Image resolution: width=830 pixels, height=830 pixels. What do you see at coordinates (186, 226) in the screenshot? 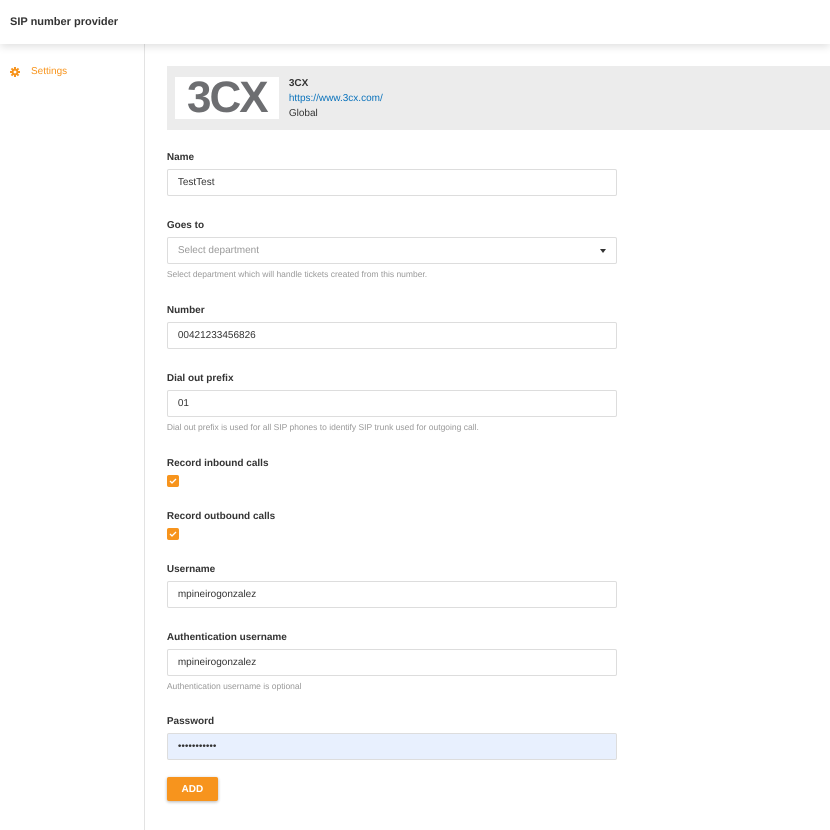
I see `field-label: Goes to` at bounding box center [186, 226].